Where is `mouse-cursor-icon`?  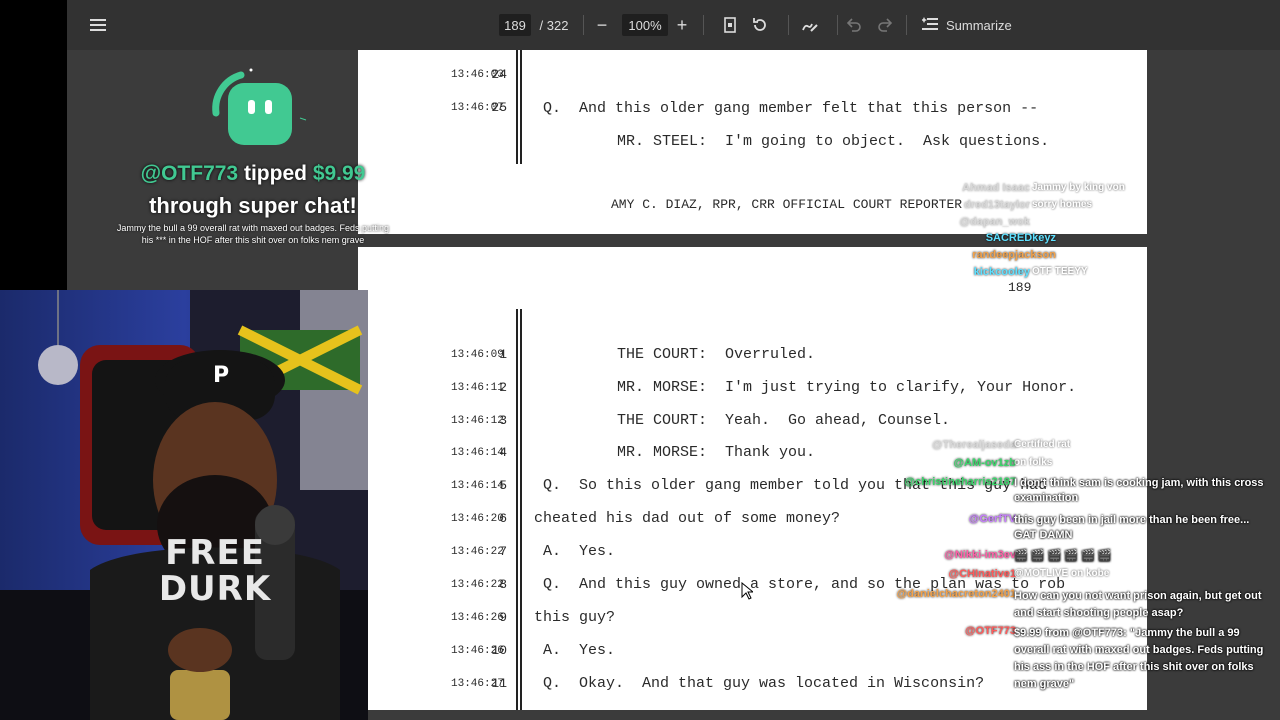 mouse-cursor-icon is located at coordinates (748, 593).